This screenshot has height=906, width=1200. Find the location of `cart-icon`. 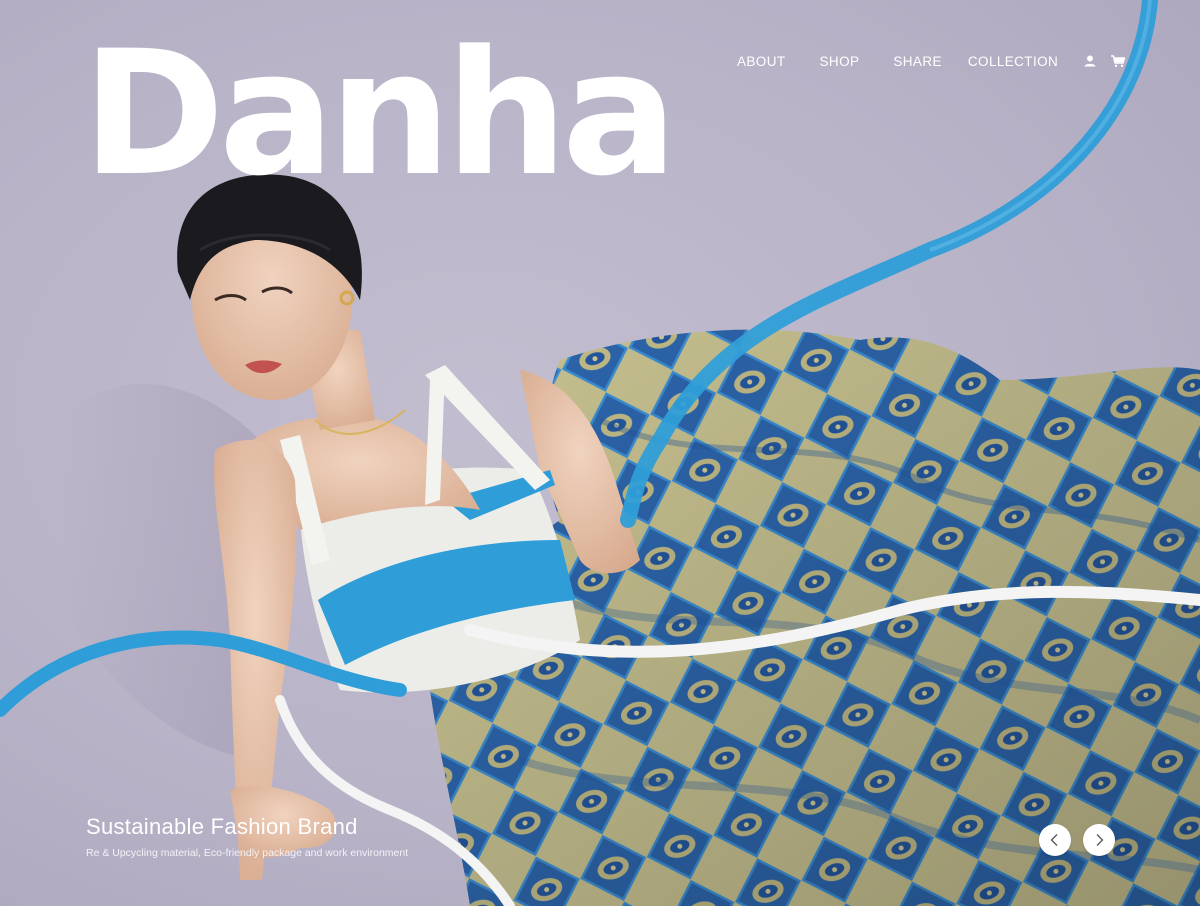

cart-icon is located at coordinates (1118, 61).